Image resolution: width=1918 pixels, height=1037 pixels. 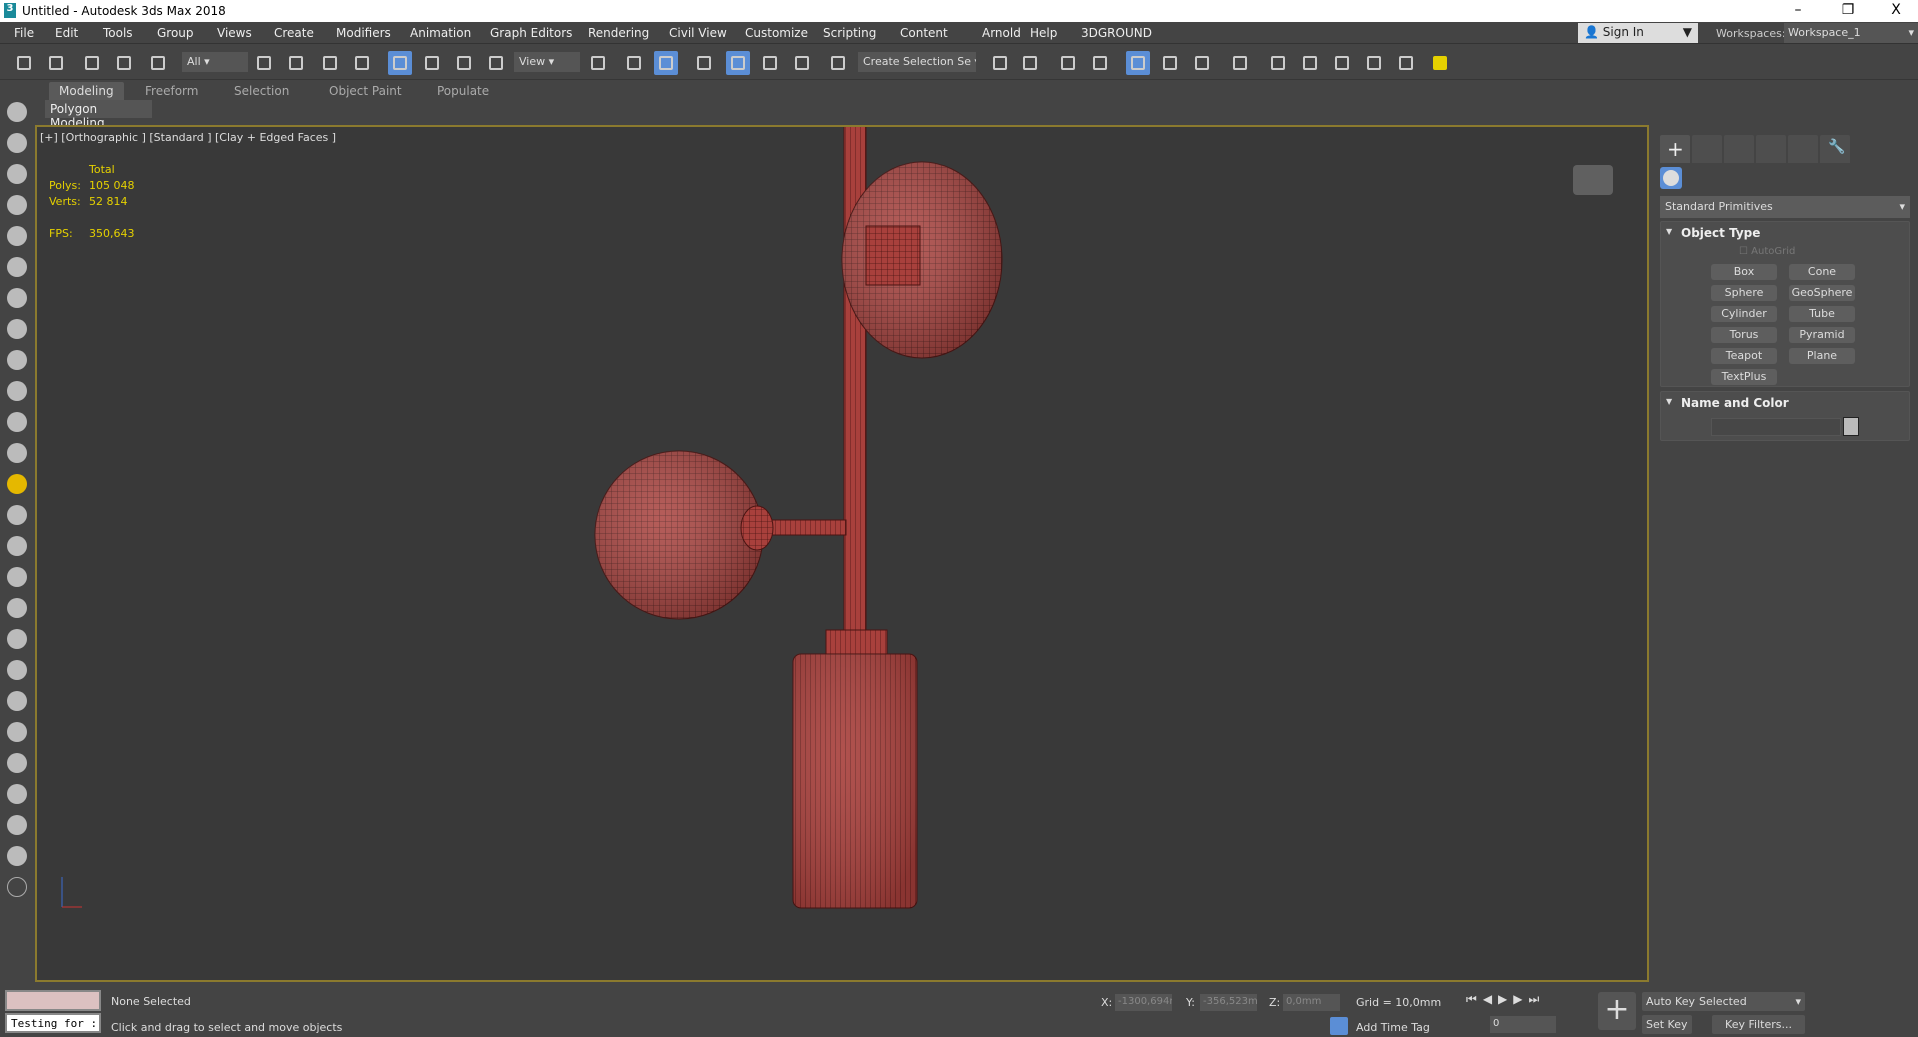 What do you see at coordinates (598, 63) in the screenshot?
I see `use-pivot-center-icon` at bounding box center [598, 63].